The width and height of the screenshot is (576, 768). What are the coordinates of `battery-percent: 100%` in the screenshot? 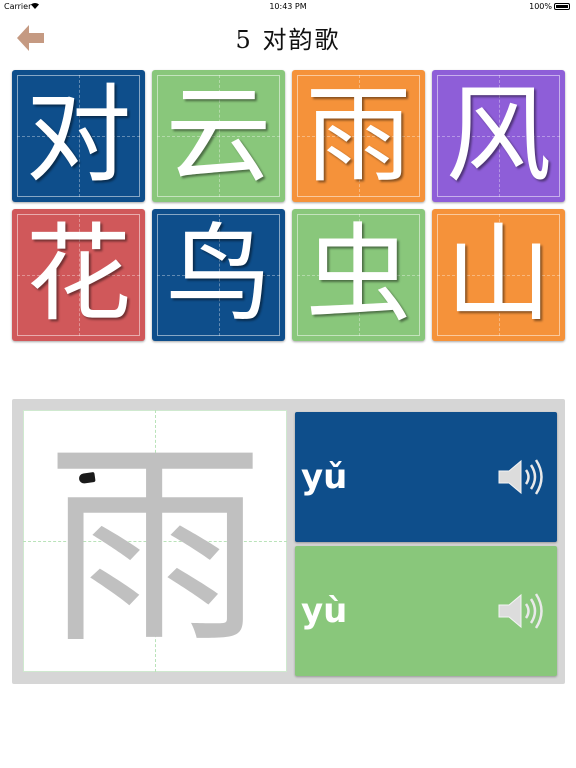 It's located at (540, 6).